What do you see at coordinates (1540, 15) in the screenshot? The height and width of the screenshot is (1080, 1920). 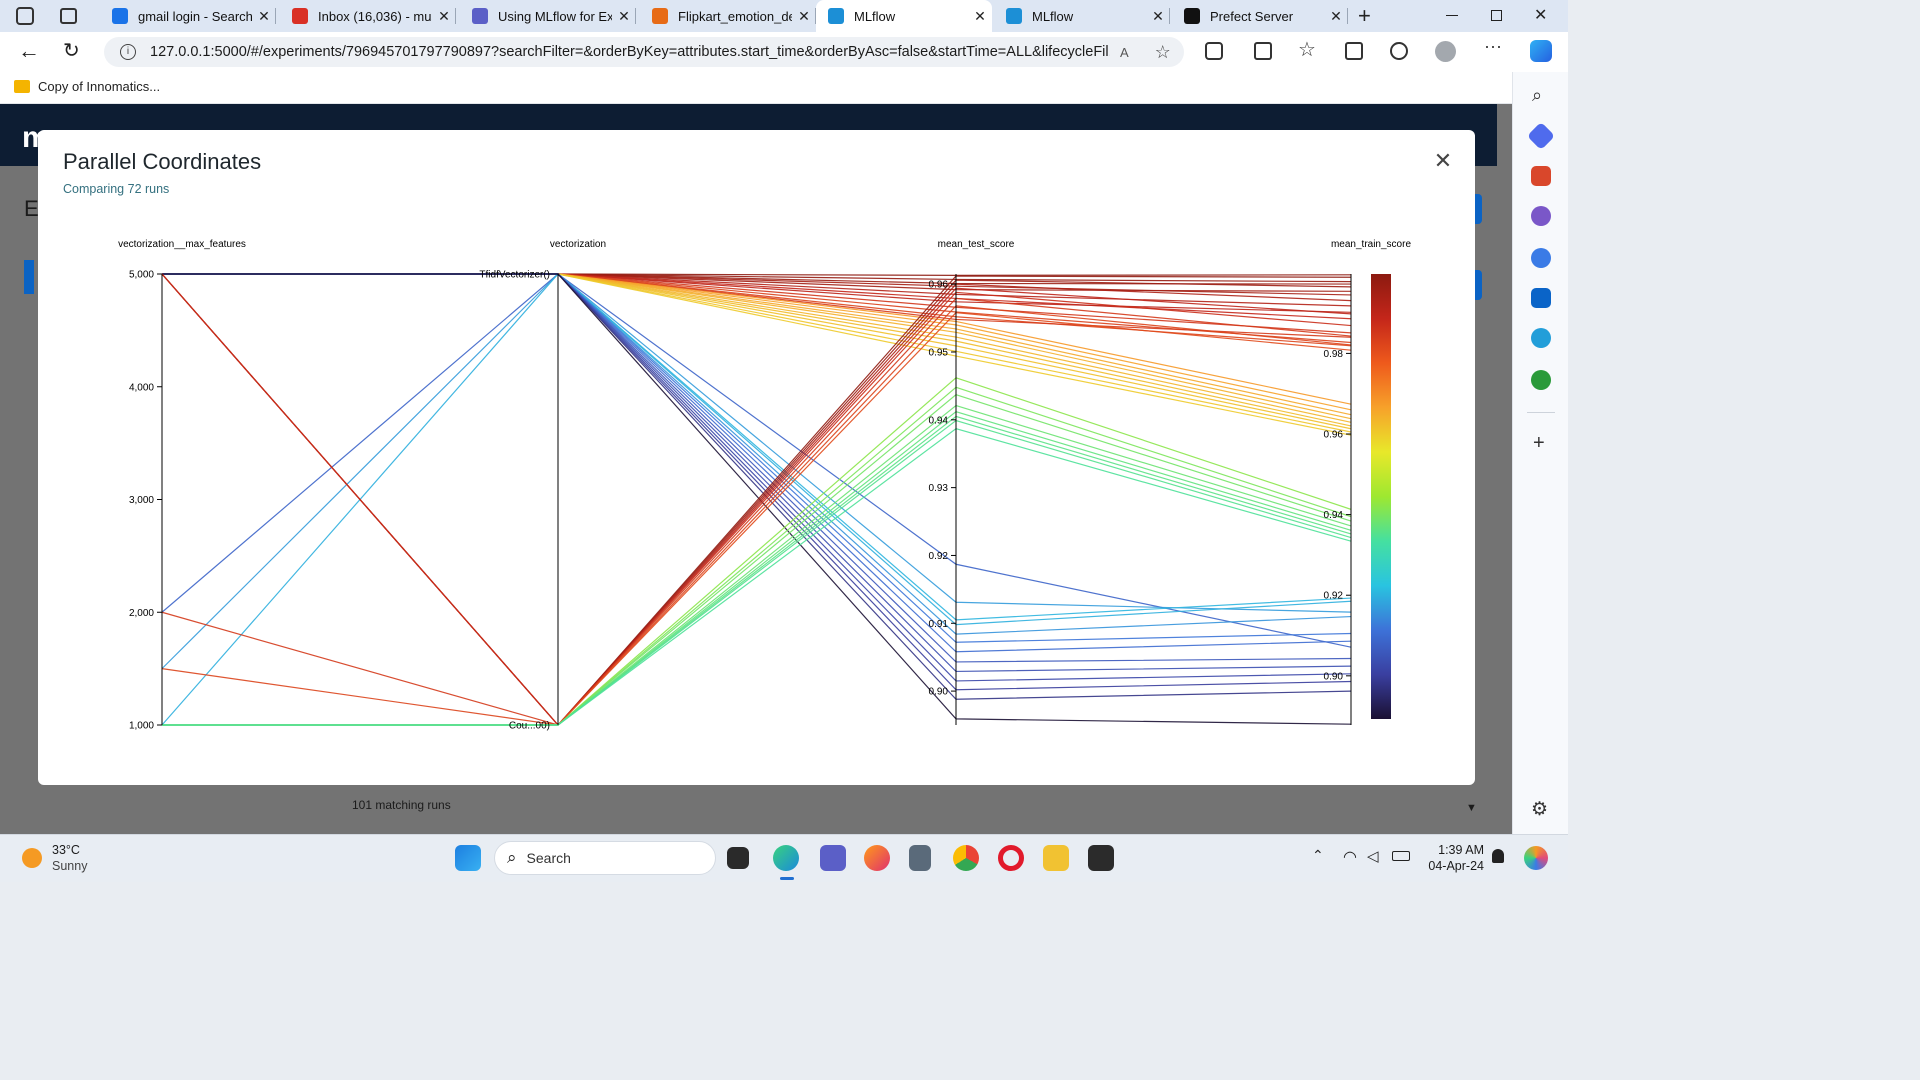 I see `window-close-button: ✕` at bounding box center [1540, 15].